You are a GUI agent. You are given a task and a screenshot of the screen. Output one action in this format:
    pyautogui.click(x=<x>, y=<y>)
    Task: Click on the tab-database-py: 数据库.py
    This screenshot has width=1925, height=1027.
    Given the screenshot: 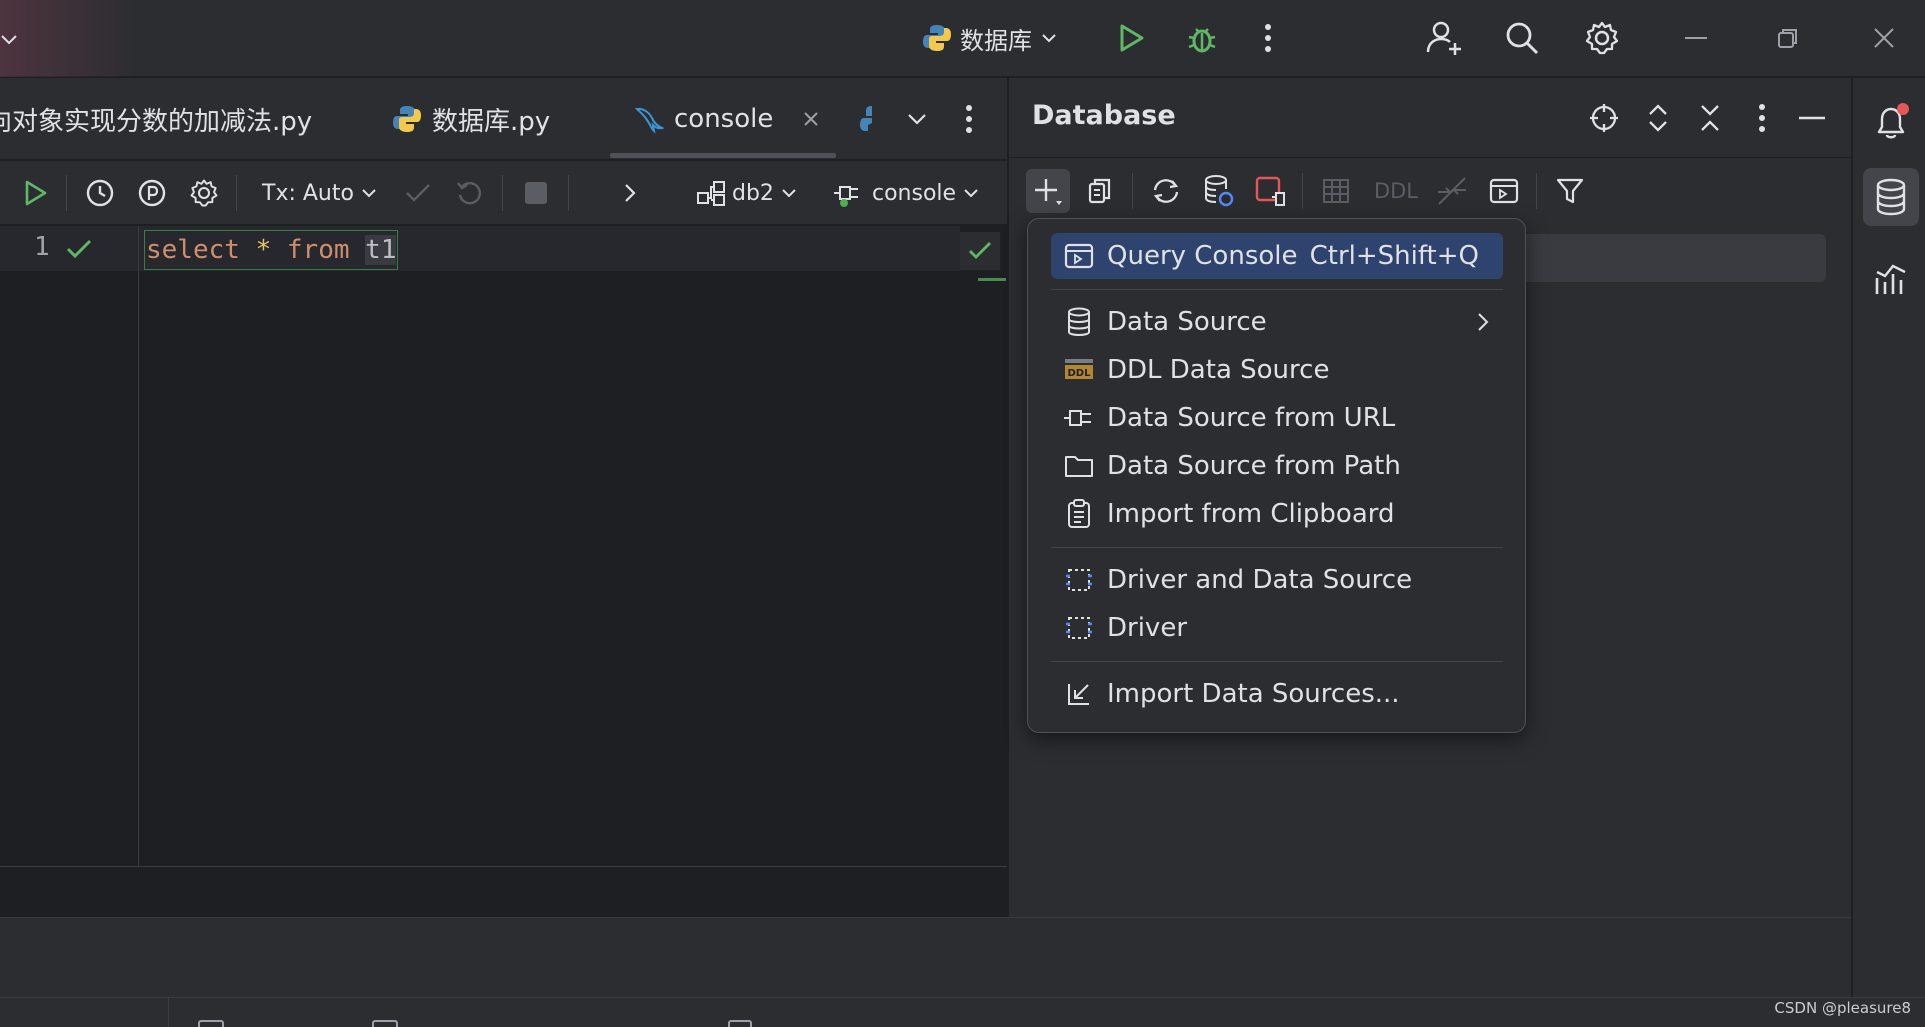 What is the action you would take?
    pyautogui.click(x=471, y=119)
    